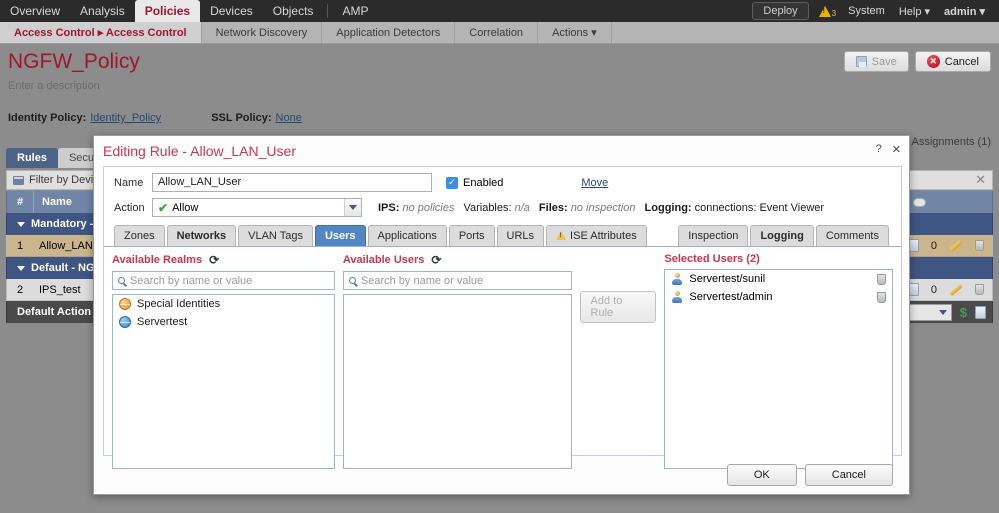 The width and height of the screenshot is (999, 513). Describe the element at coordinates (355, 11) in the screenshot. I see `nav-item-amp: AMP` at that location.